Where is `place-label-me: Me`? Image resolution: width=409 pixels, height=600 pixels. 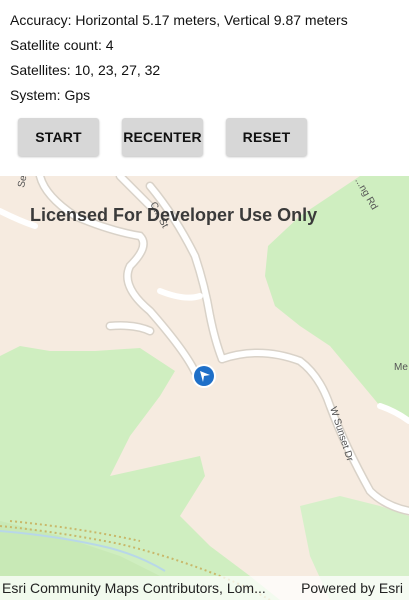 place-label-me: Me is located at coordinates (401, 367).